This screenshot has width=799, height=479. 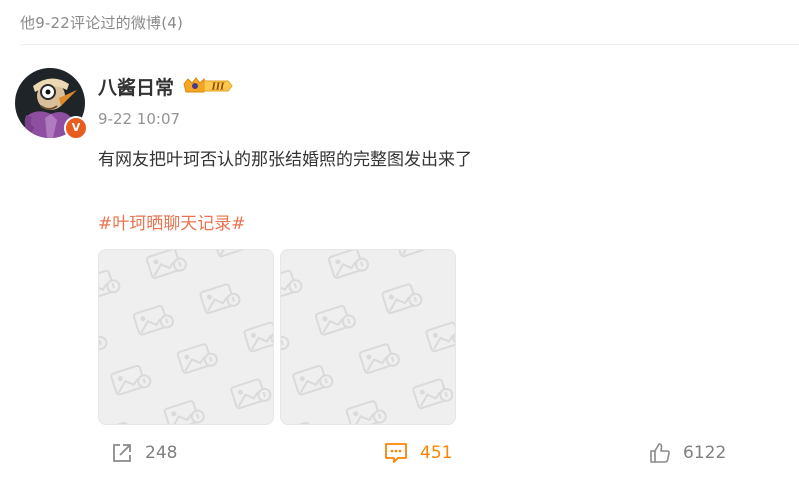 What do you see at coordinates (144, 453) in the screenshot?
I see `repost-button: 248` at bounding box center [144, 453].